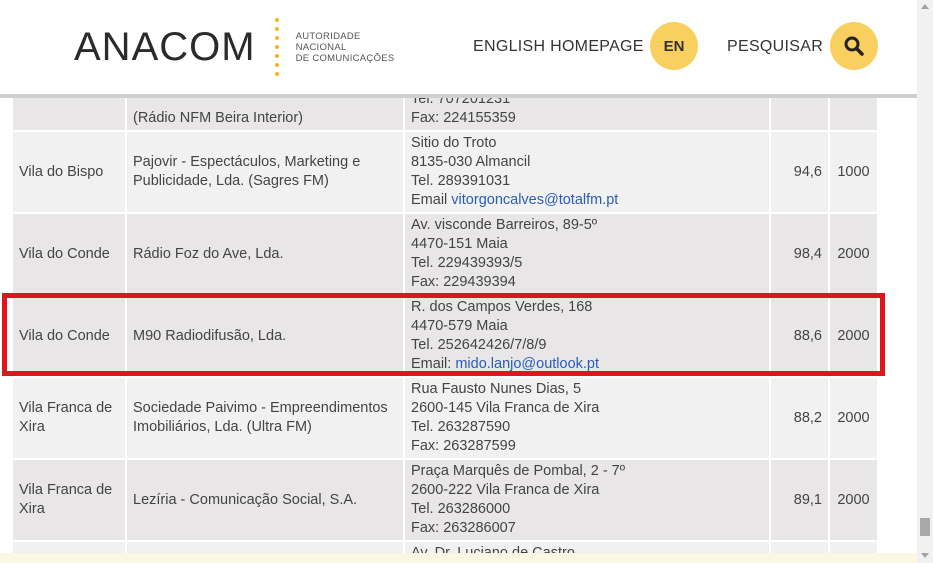 The height and width of the screenshot is (563, 933). I want to click on en-language-button: EN, so click(674, 46).